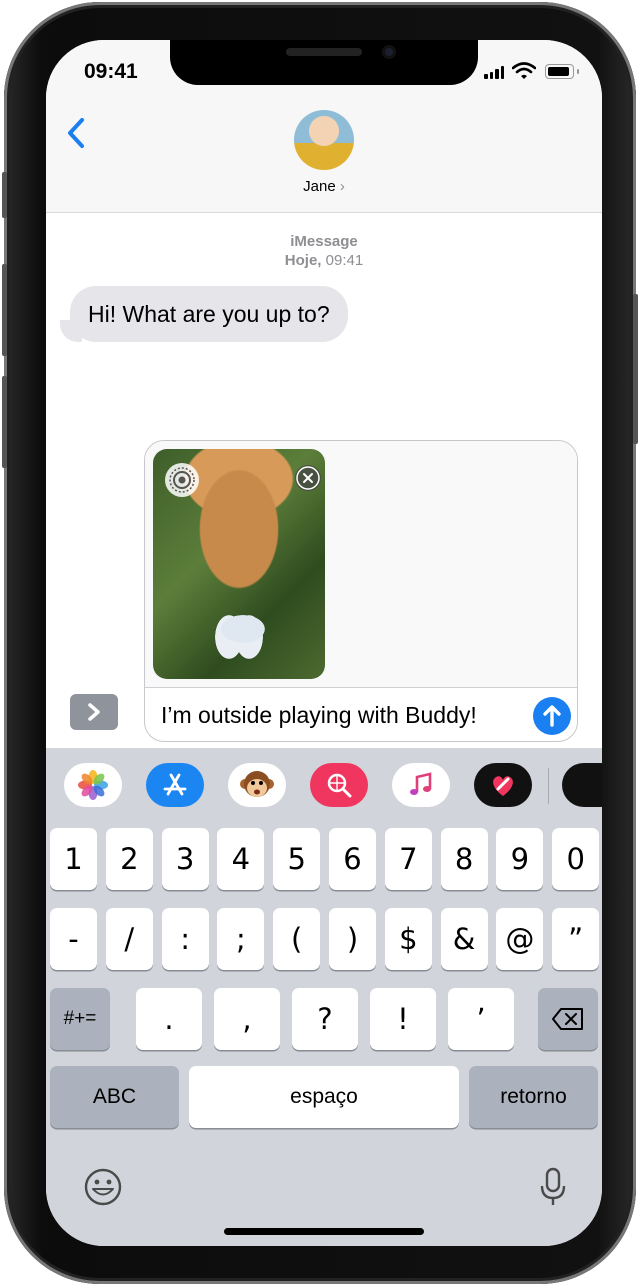  What do you see at coordinates (4, 422) in the screenshot?
I see `volume-down-button` at bounding box center [4, 422].